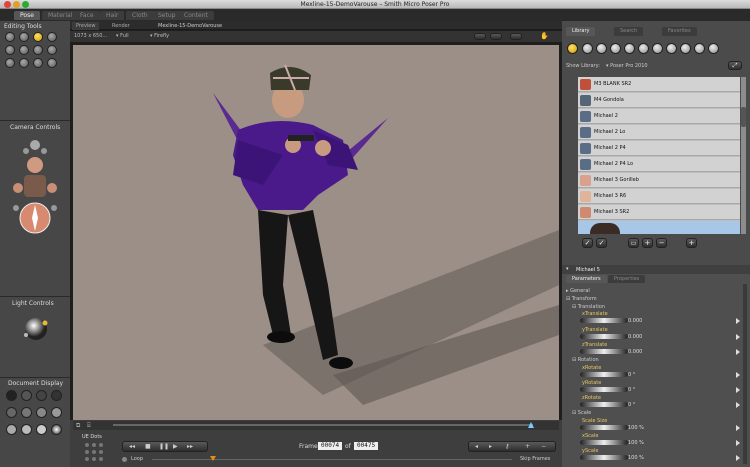 The image size is (750, 467). I want to click on rewind-button: ◂◂, so click(132, 446).